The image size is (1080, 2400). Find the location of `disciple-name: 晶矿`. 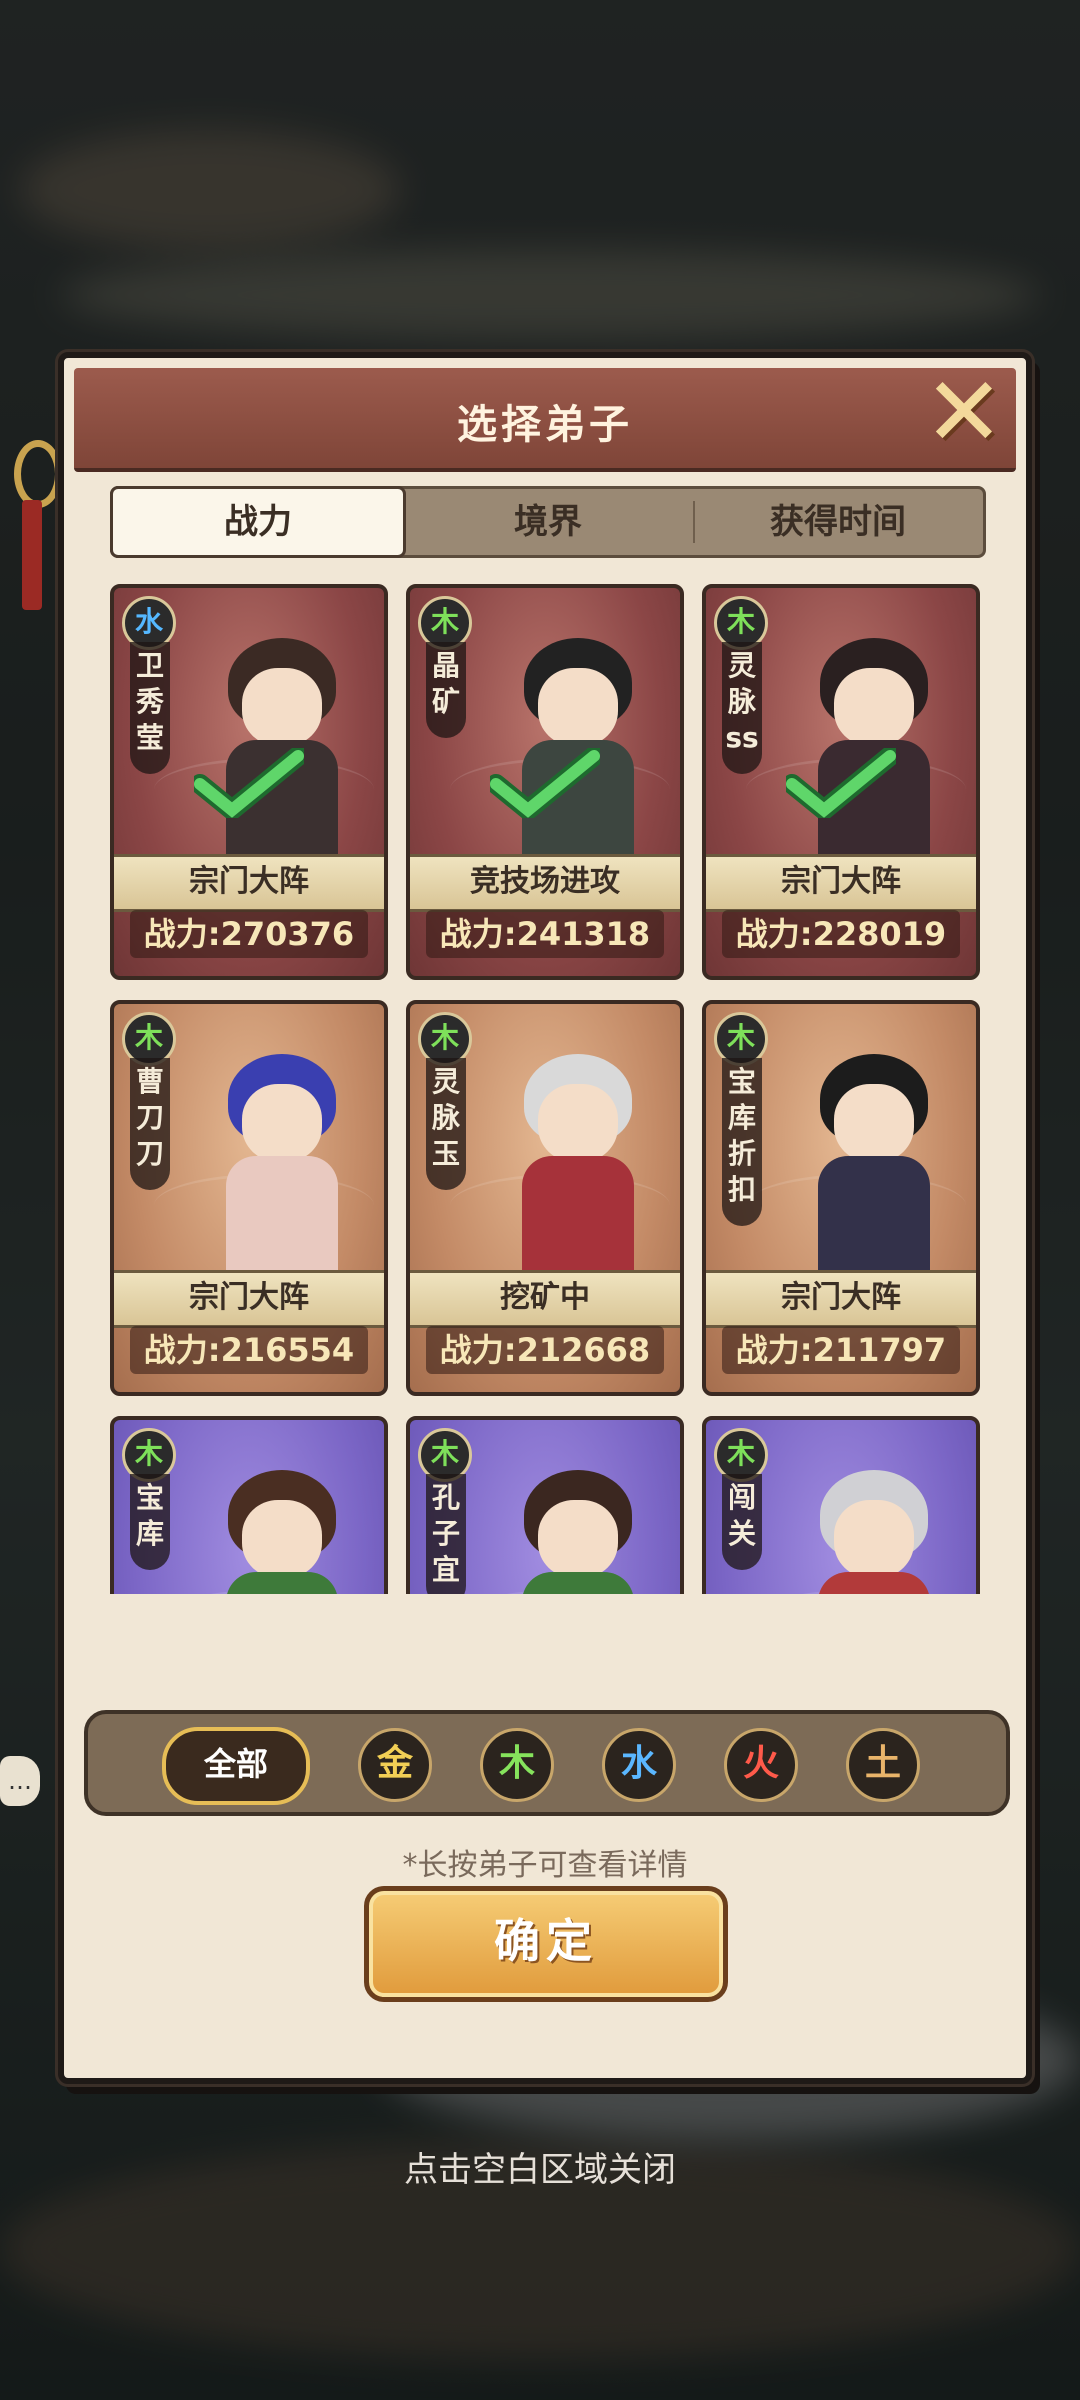

disciple-name: 晶矿 is located at coordinates (446, 690).